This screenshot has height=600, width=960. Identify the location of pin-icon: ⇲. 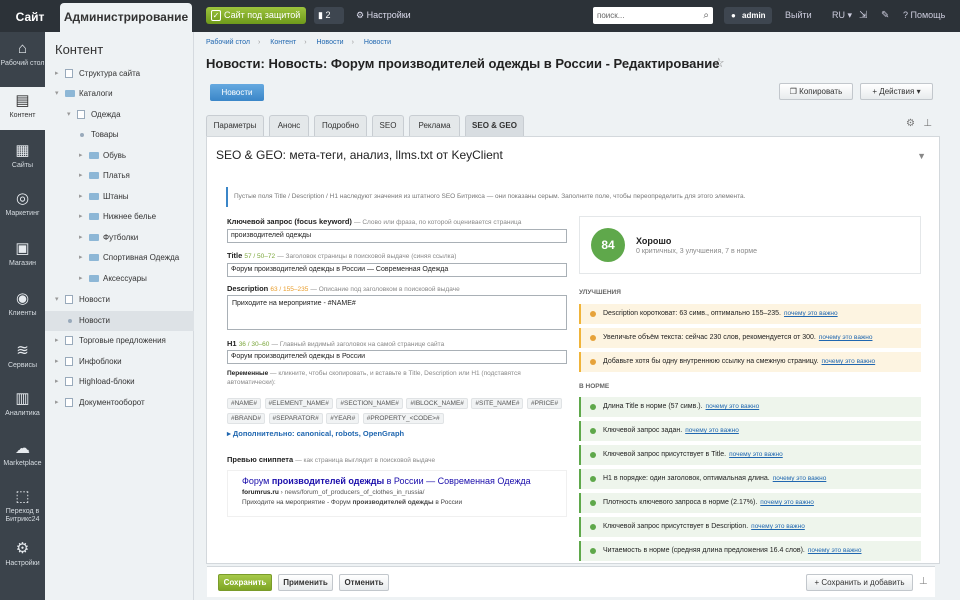
(863, 15).